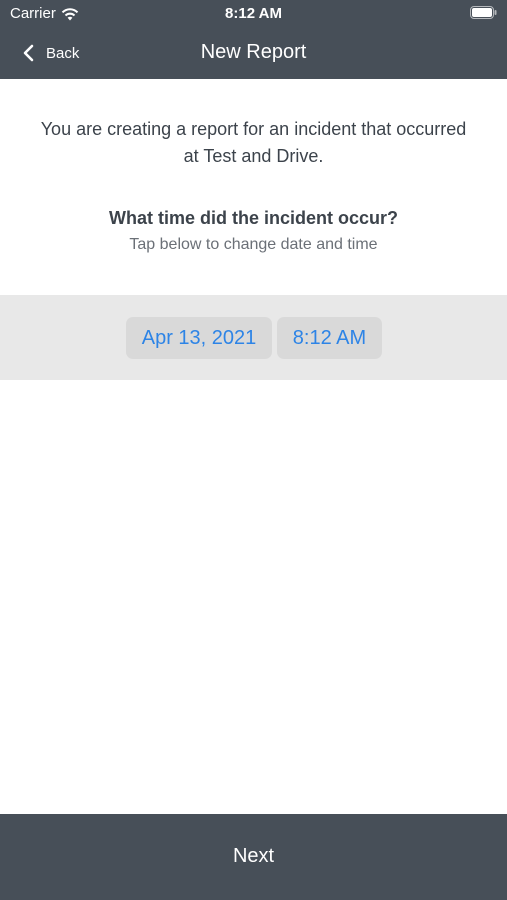 The width and height of the screenshot is (507, 900). I want to click on status-bar: Carrier 8:12 AM, so click(253, 14).